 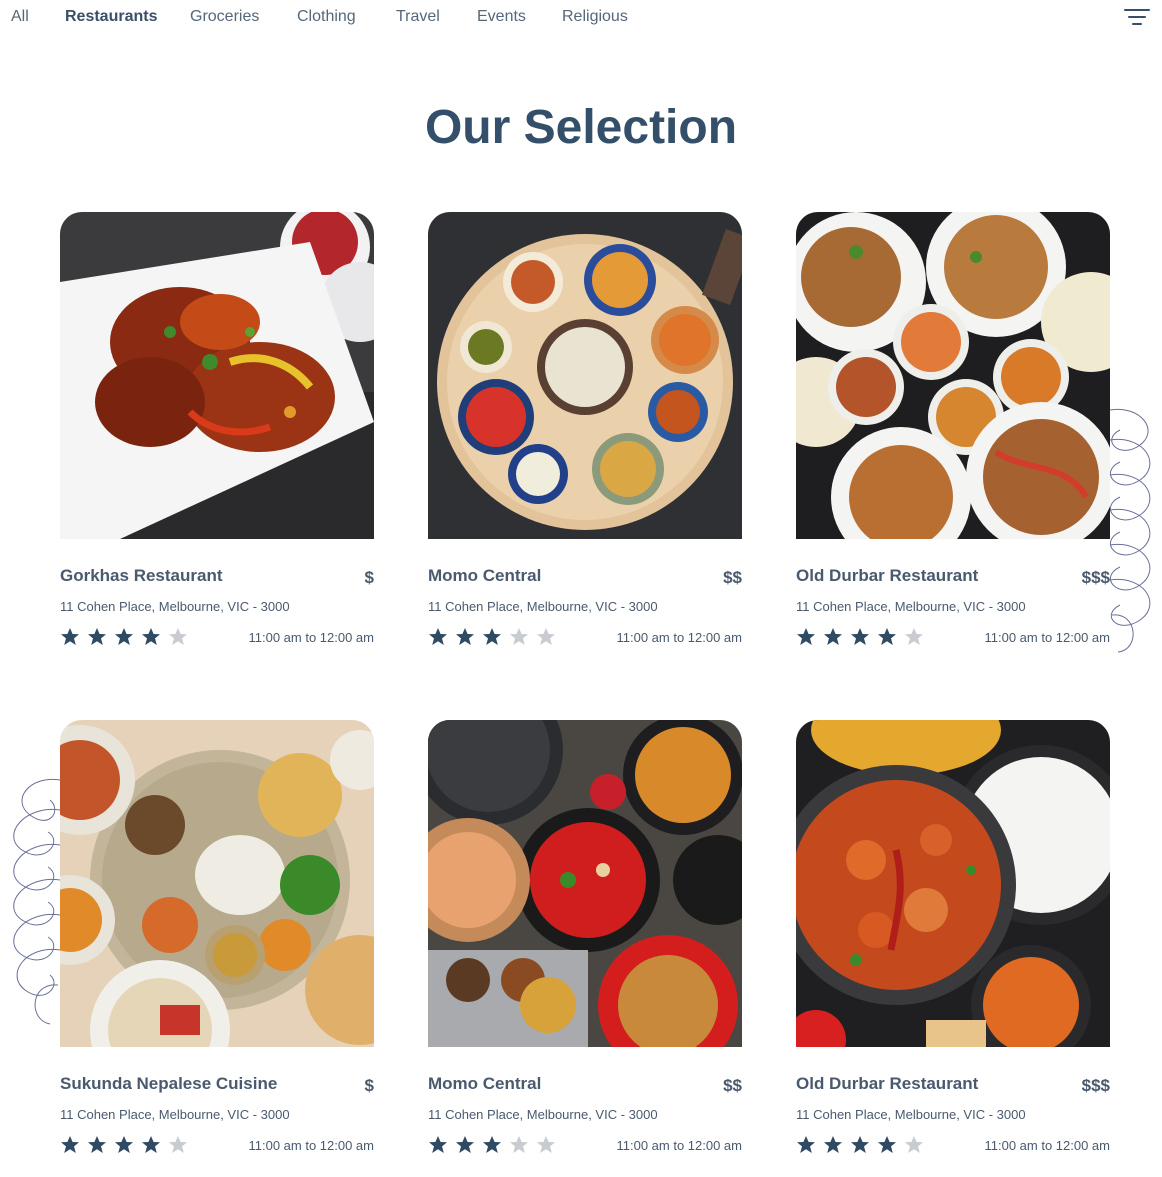 I want to click on tab-groceries: Groceries, so click(x=224, y=17).